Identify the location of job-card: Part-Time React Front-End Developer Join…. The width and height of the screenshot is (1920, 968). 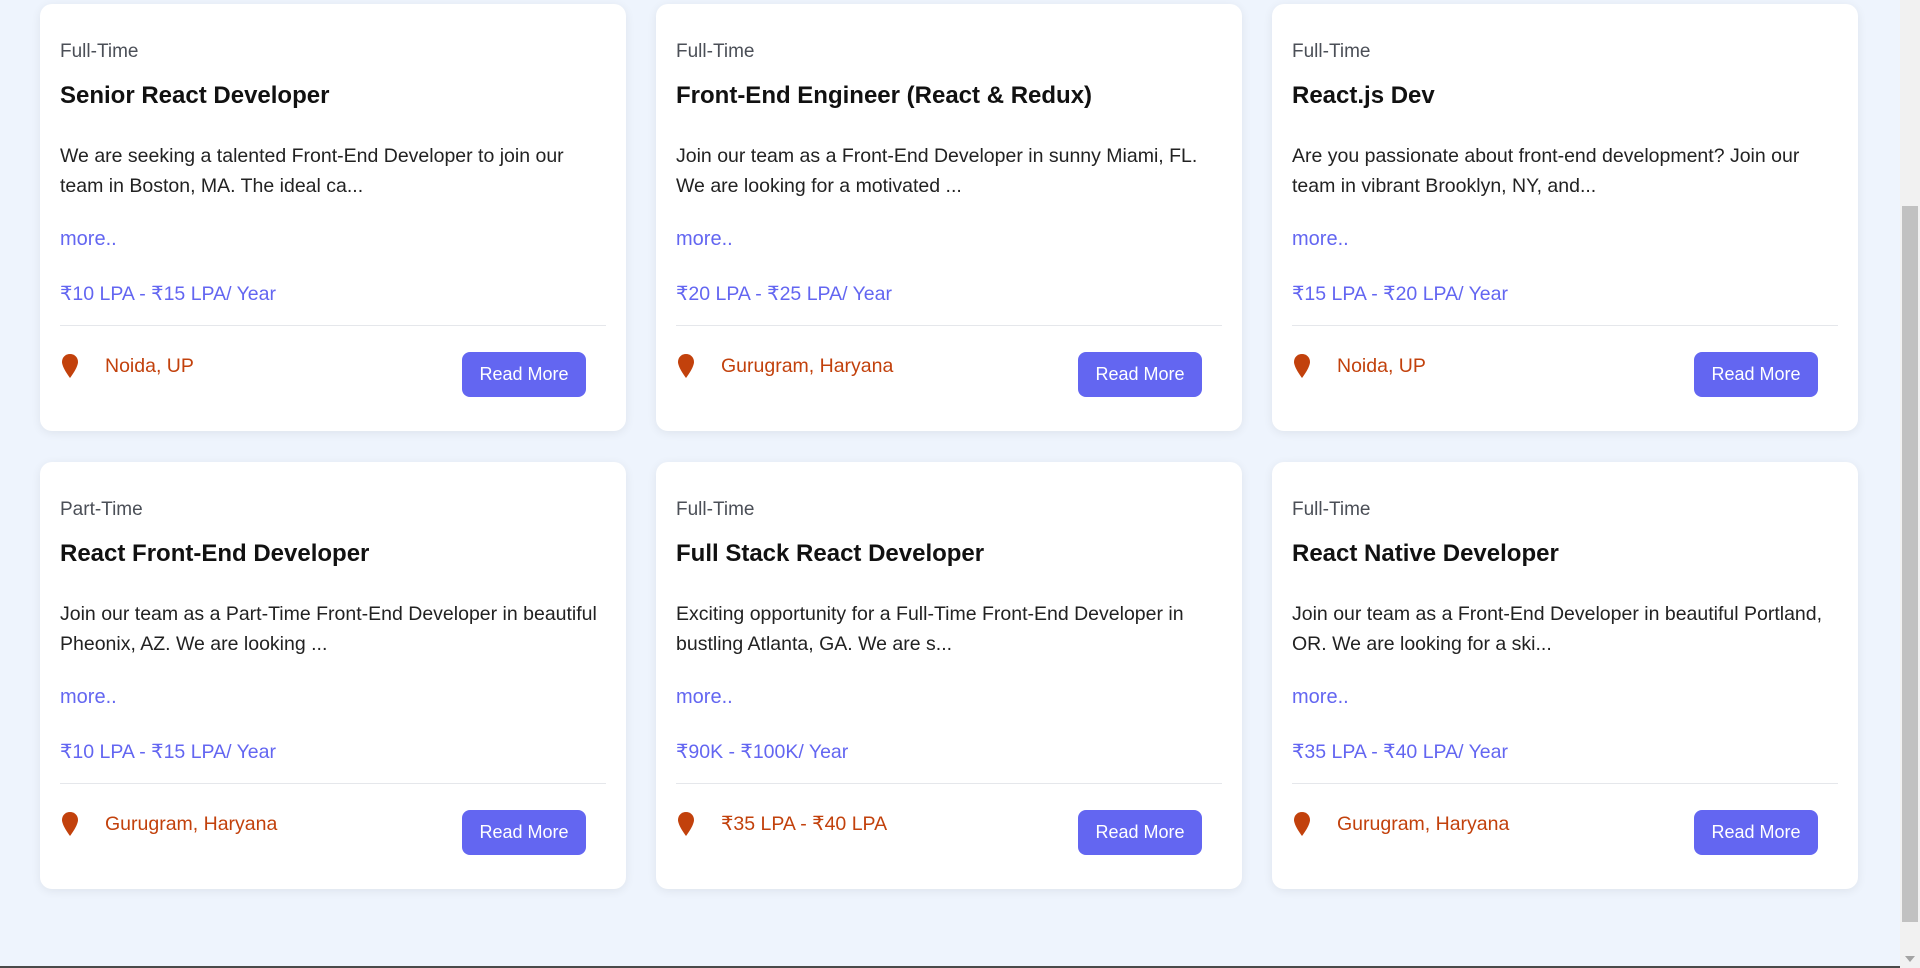
(333, 675).